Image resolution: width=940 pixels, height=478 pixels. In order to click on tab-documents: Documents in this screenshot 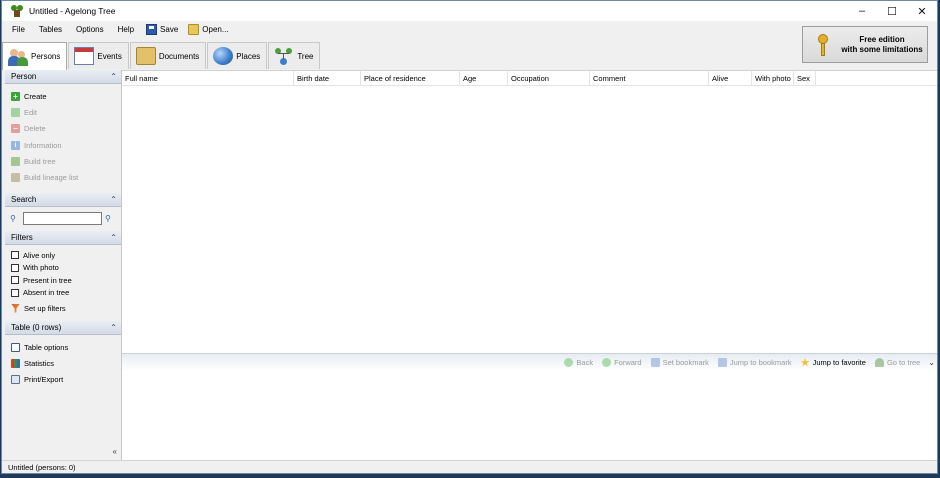, I will do `click(168, 55)`.